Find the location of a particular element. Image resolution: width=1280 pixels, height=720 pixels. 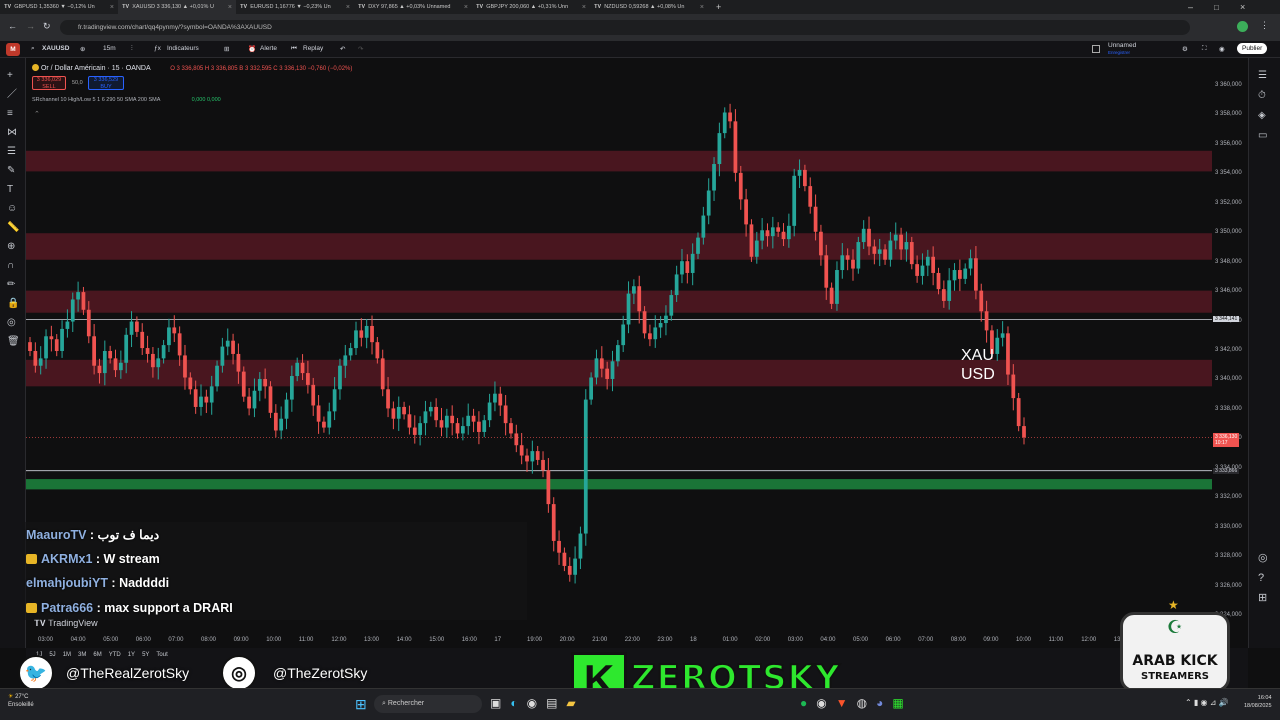

weather-widget: ☀ 27°C Ensoleillé is located at coordinates (21, 701).